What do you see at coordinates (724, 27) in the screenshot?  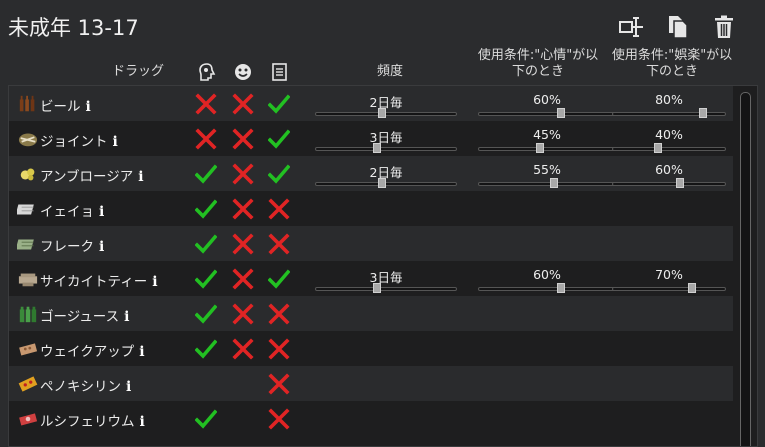 I see `delete-icon` at bounding box center [724, 27].